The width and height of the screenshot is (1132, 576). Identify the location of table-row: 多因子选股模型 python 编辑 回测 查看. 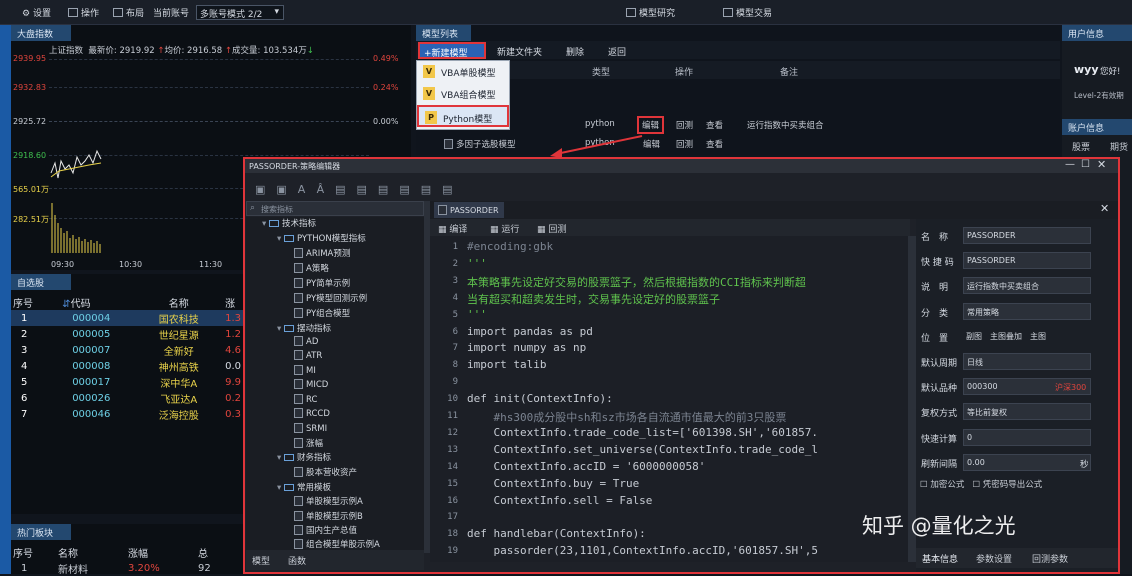
(744, 144).